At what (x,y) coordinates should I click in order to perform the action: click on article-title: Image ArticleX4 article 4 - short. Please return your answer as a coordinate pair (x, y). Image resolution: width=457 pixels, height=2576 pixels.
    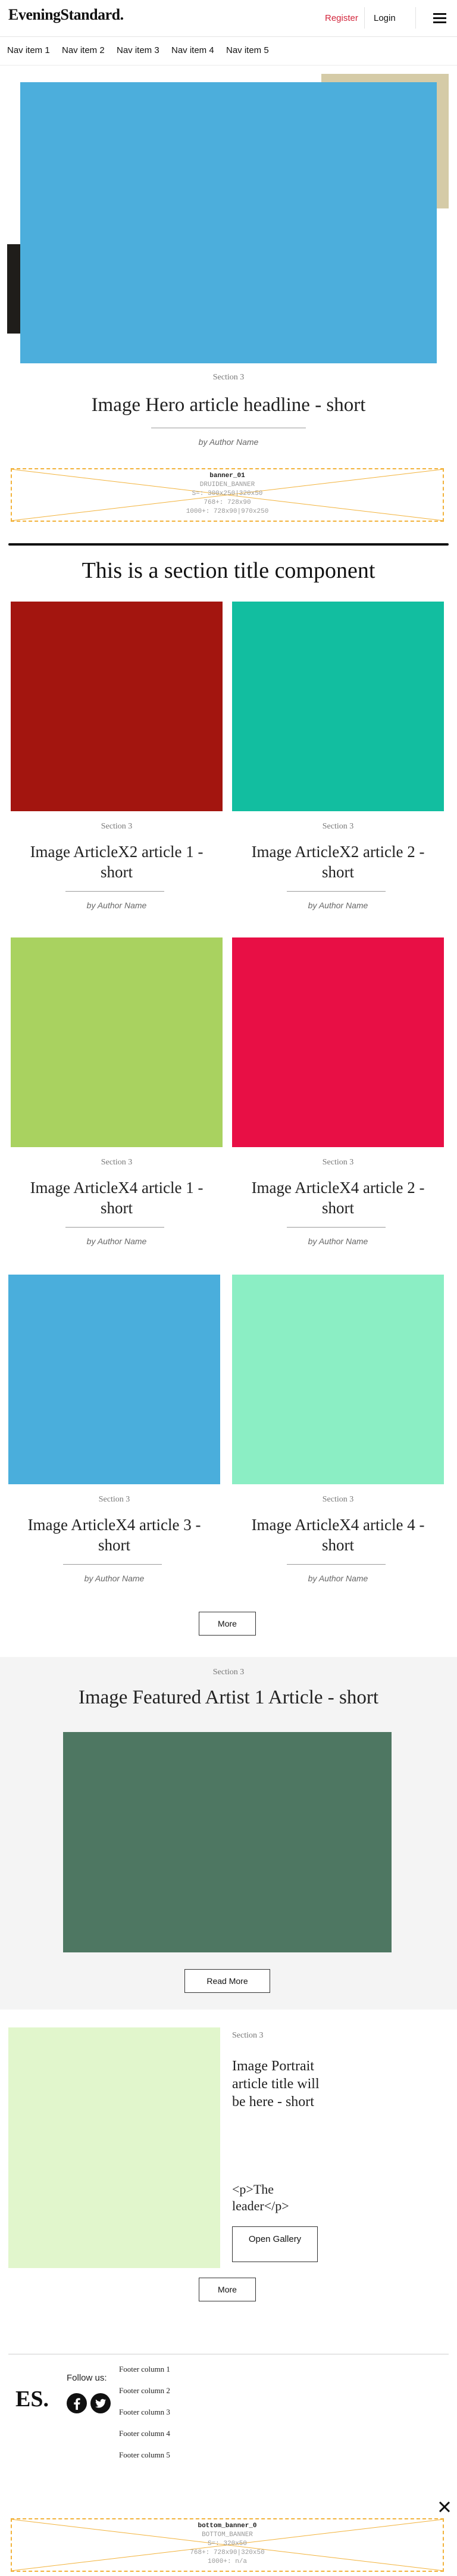
    Looking at the image, I should click on (338, 1536).